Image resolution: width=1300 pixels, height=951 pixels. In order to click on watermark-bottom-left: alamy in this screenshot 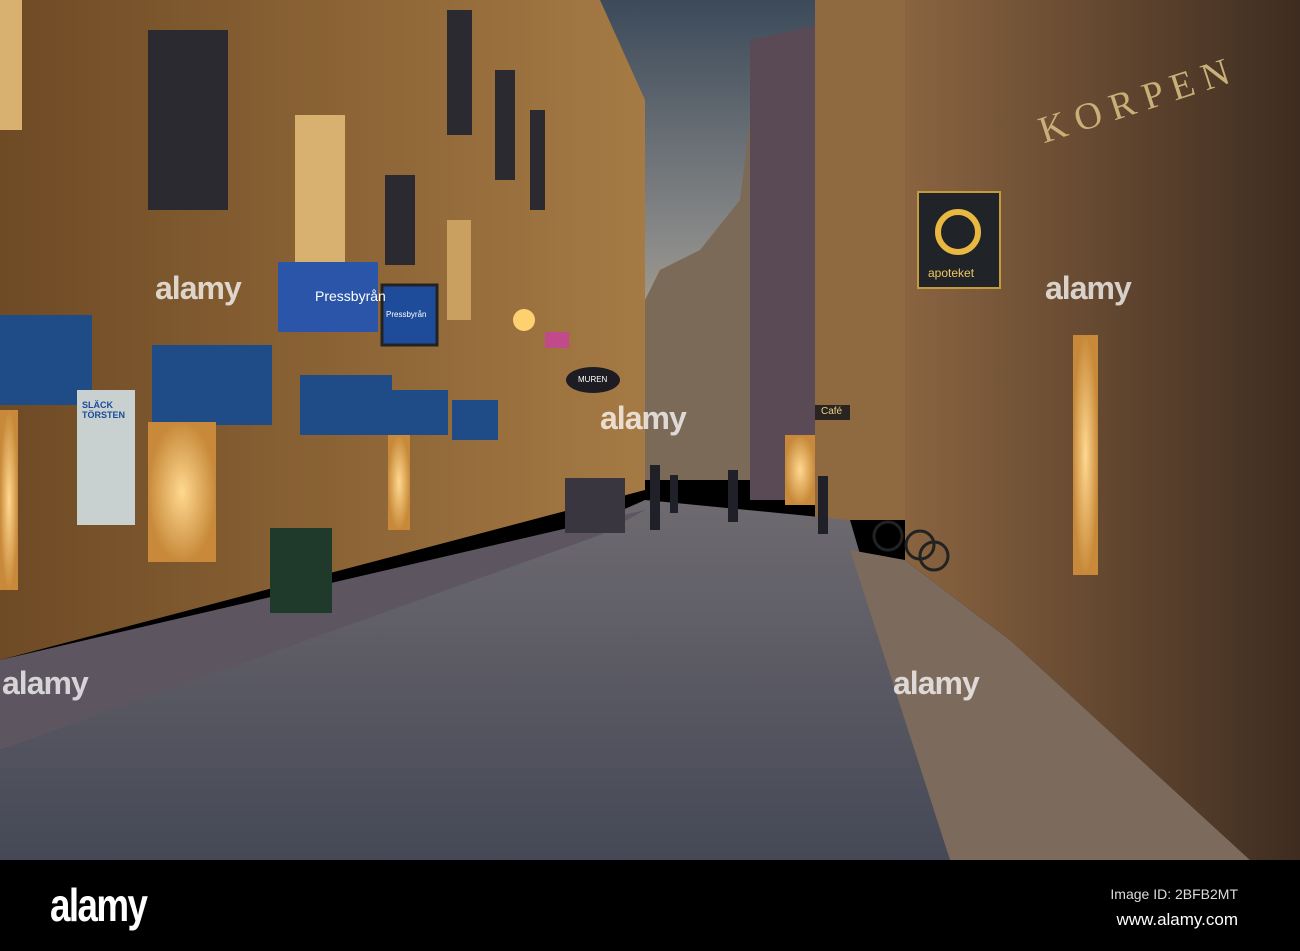, I will do `click(45, 683)`.